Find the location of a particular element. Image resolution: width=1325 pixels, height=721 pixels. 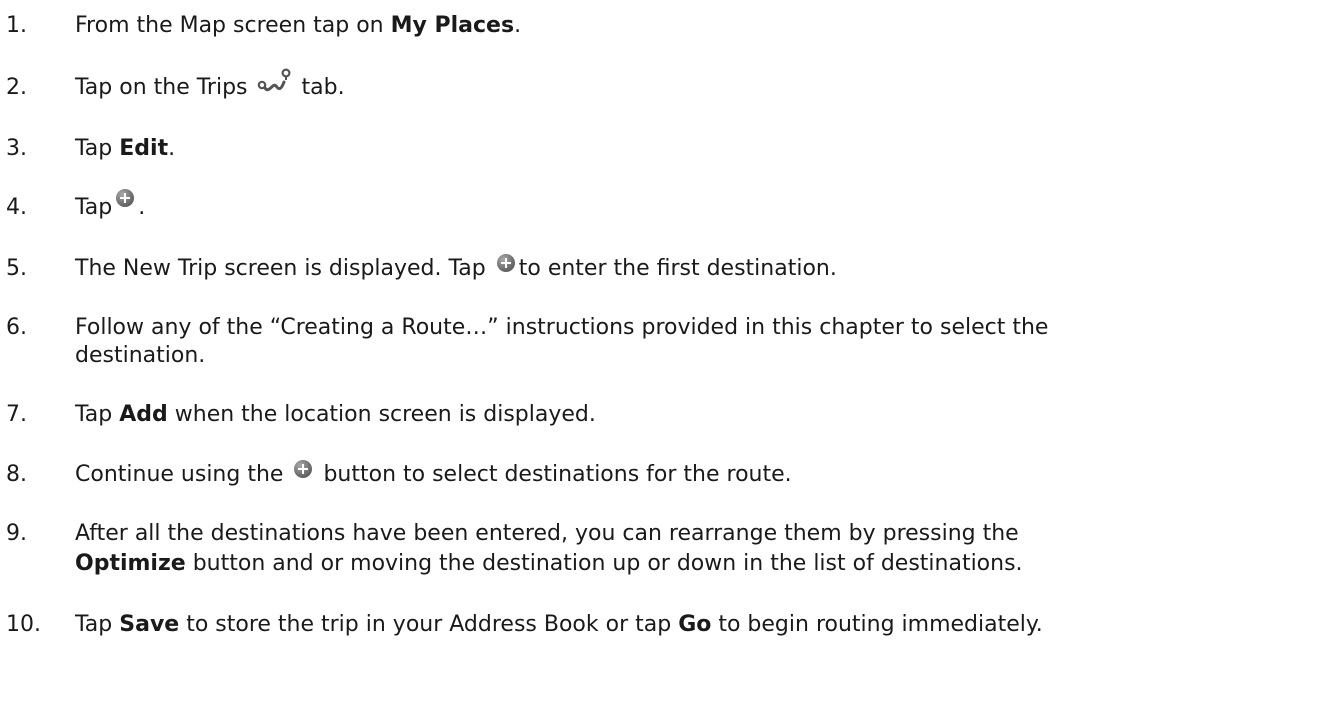

ui-term: Go is located at coordinates (695, 624).